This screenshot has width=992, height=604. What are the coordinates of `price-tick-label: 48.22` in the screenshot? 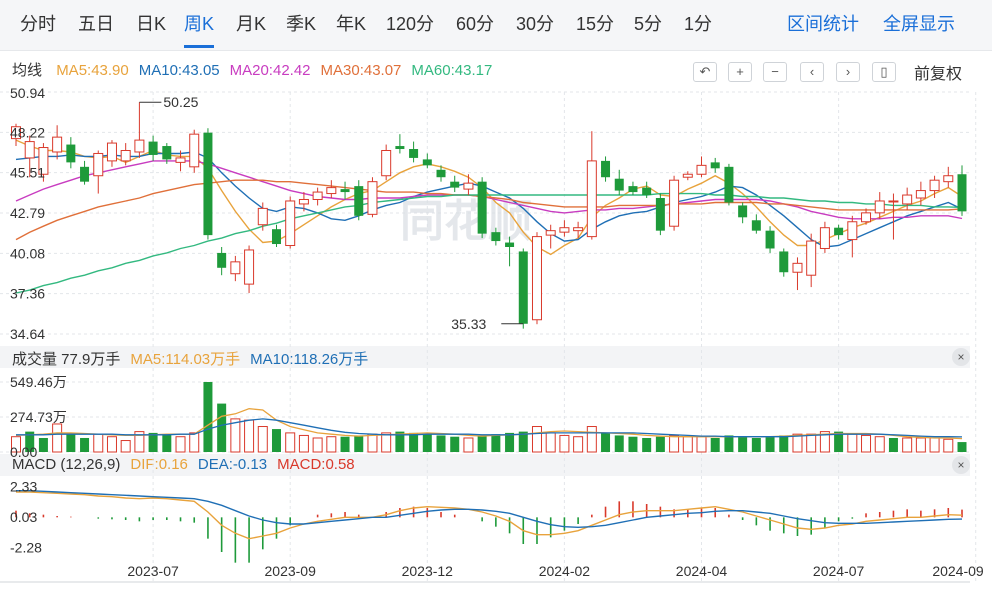 It's located at (27, 132).